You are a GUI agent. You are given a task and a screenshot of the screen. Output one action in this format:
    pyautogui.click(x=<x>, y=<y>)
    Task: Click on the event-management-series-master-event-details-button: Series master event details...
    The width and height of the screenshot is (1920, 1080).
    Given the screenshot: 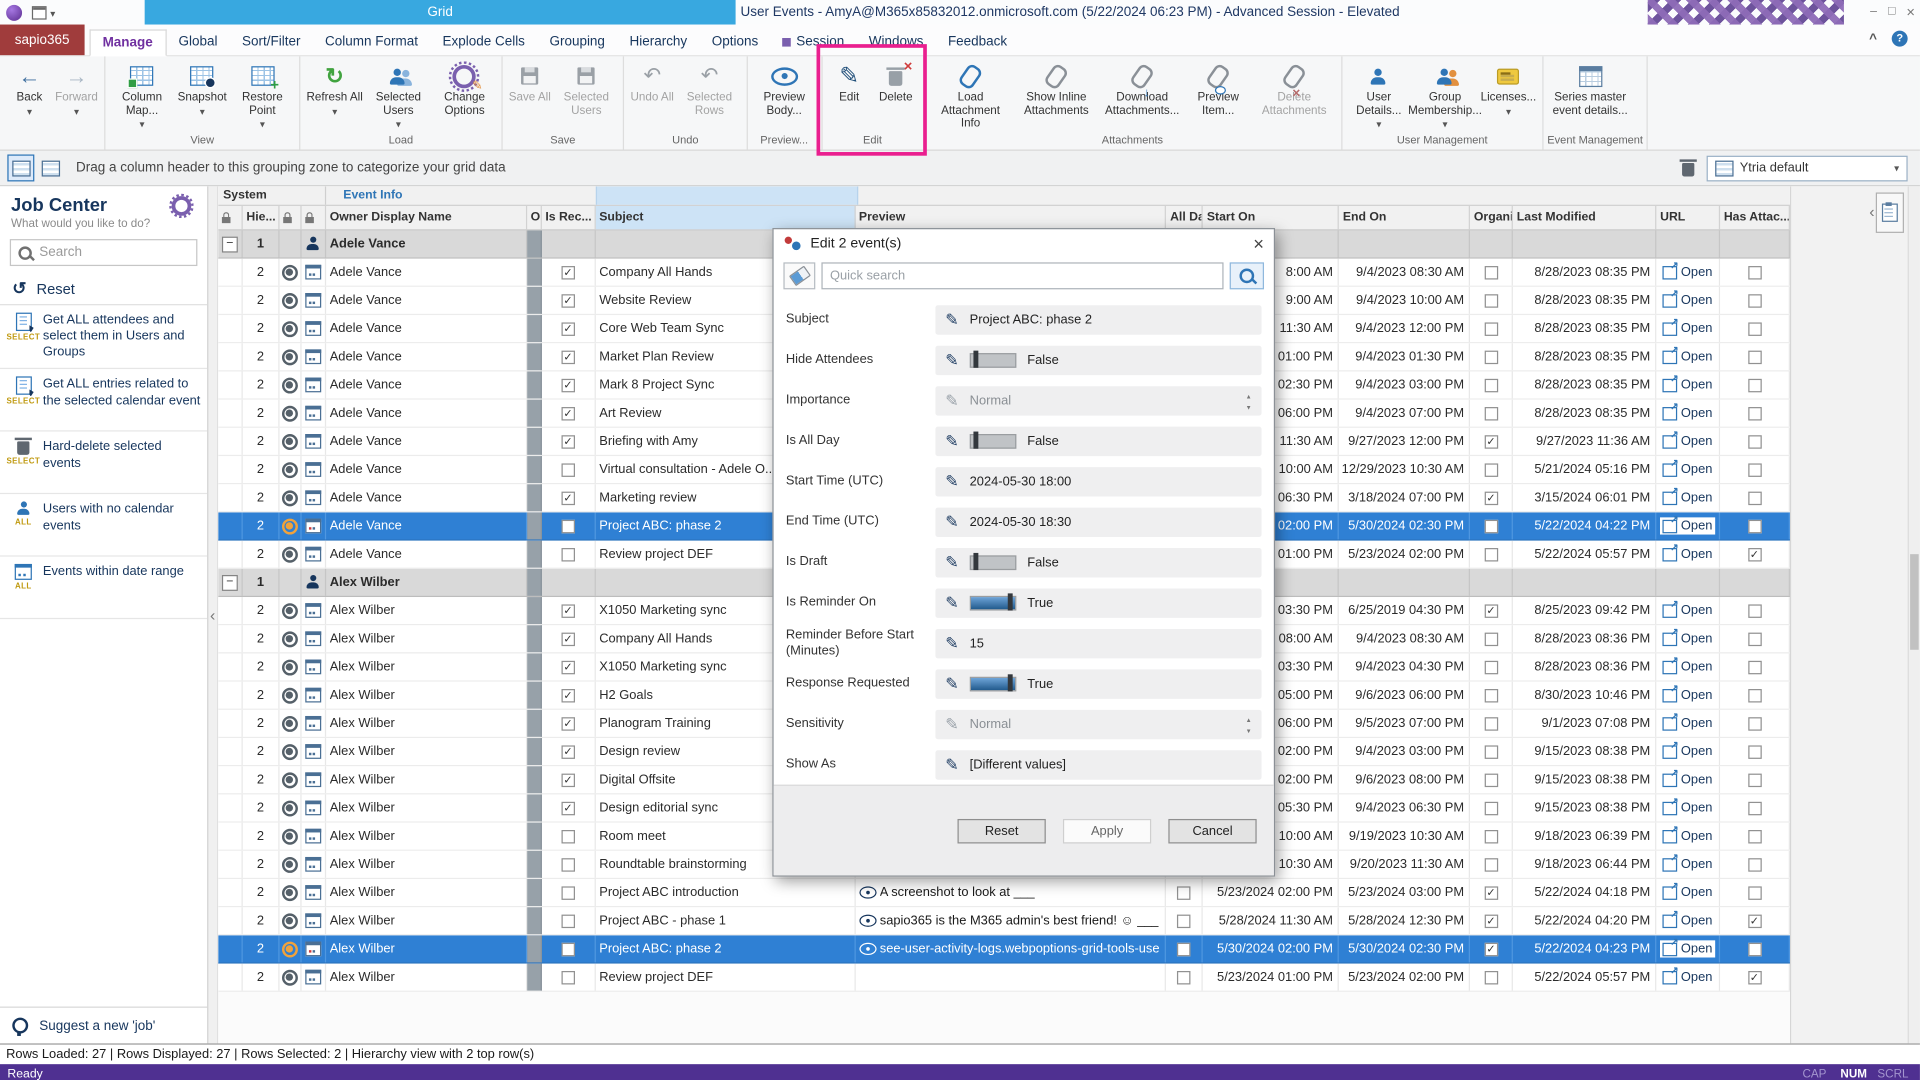 What is the action you would take?
    pyautogui.click(x=1590, y=88)
    